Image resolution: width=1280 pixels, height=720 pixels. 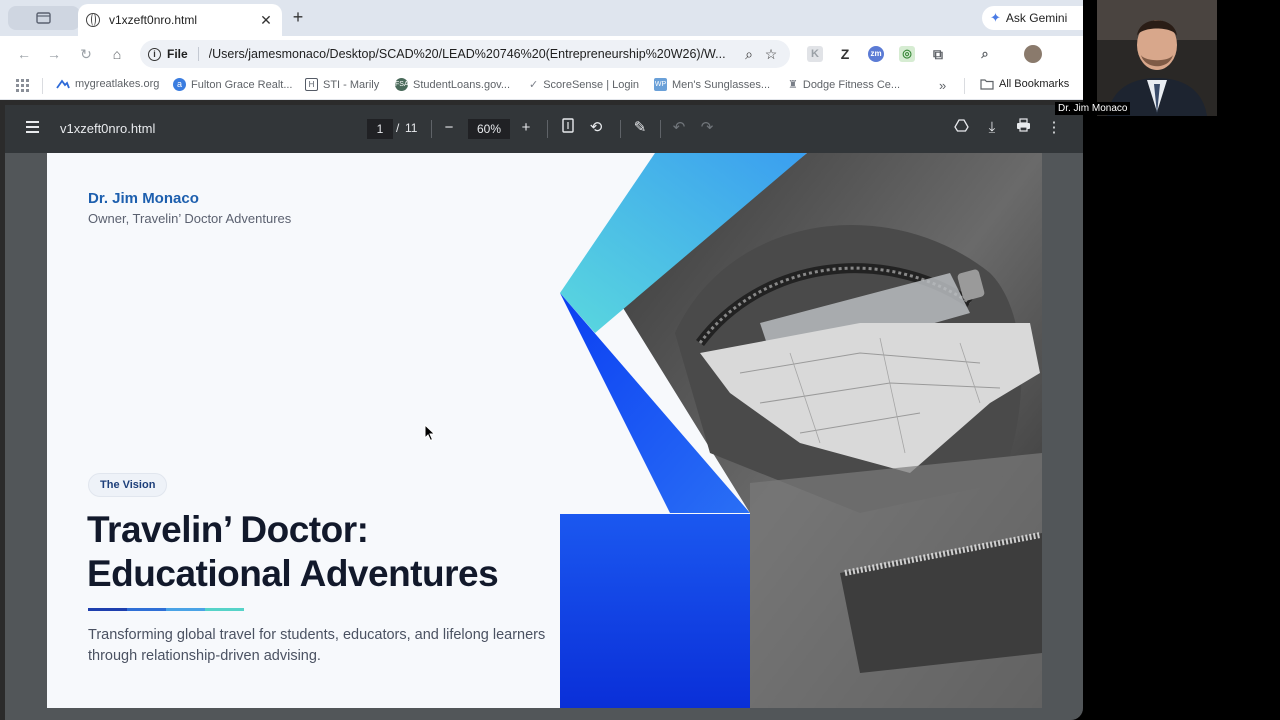 What do you see at coordinates (183, 54) in the screenshot?
I see `scheme-label: File` at bounding box center [183, 54].